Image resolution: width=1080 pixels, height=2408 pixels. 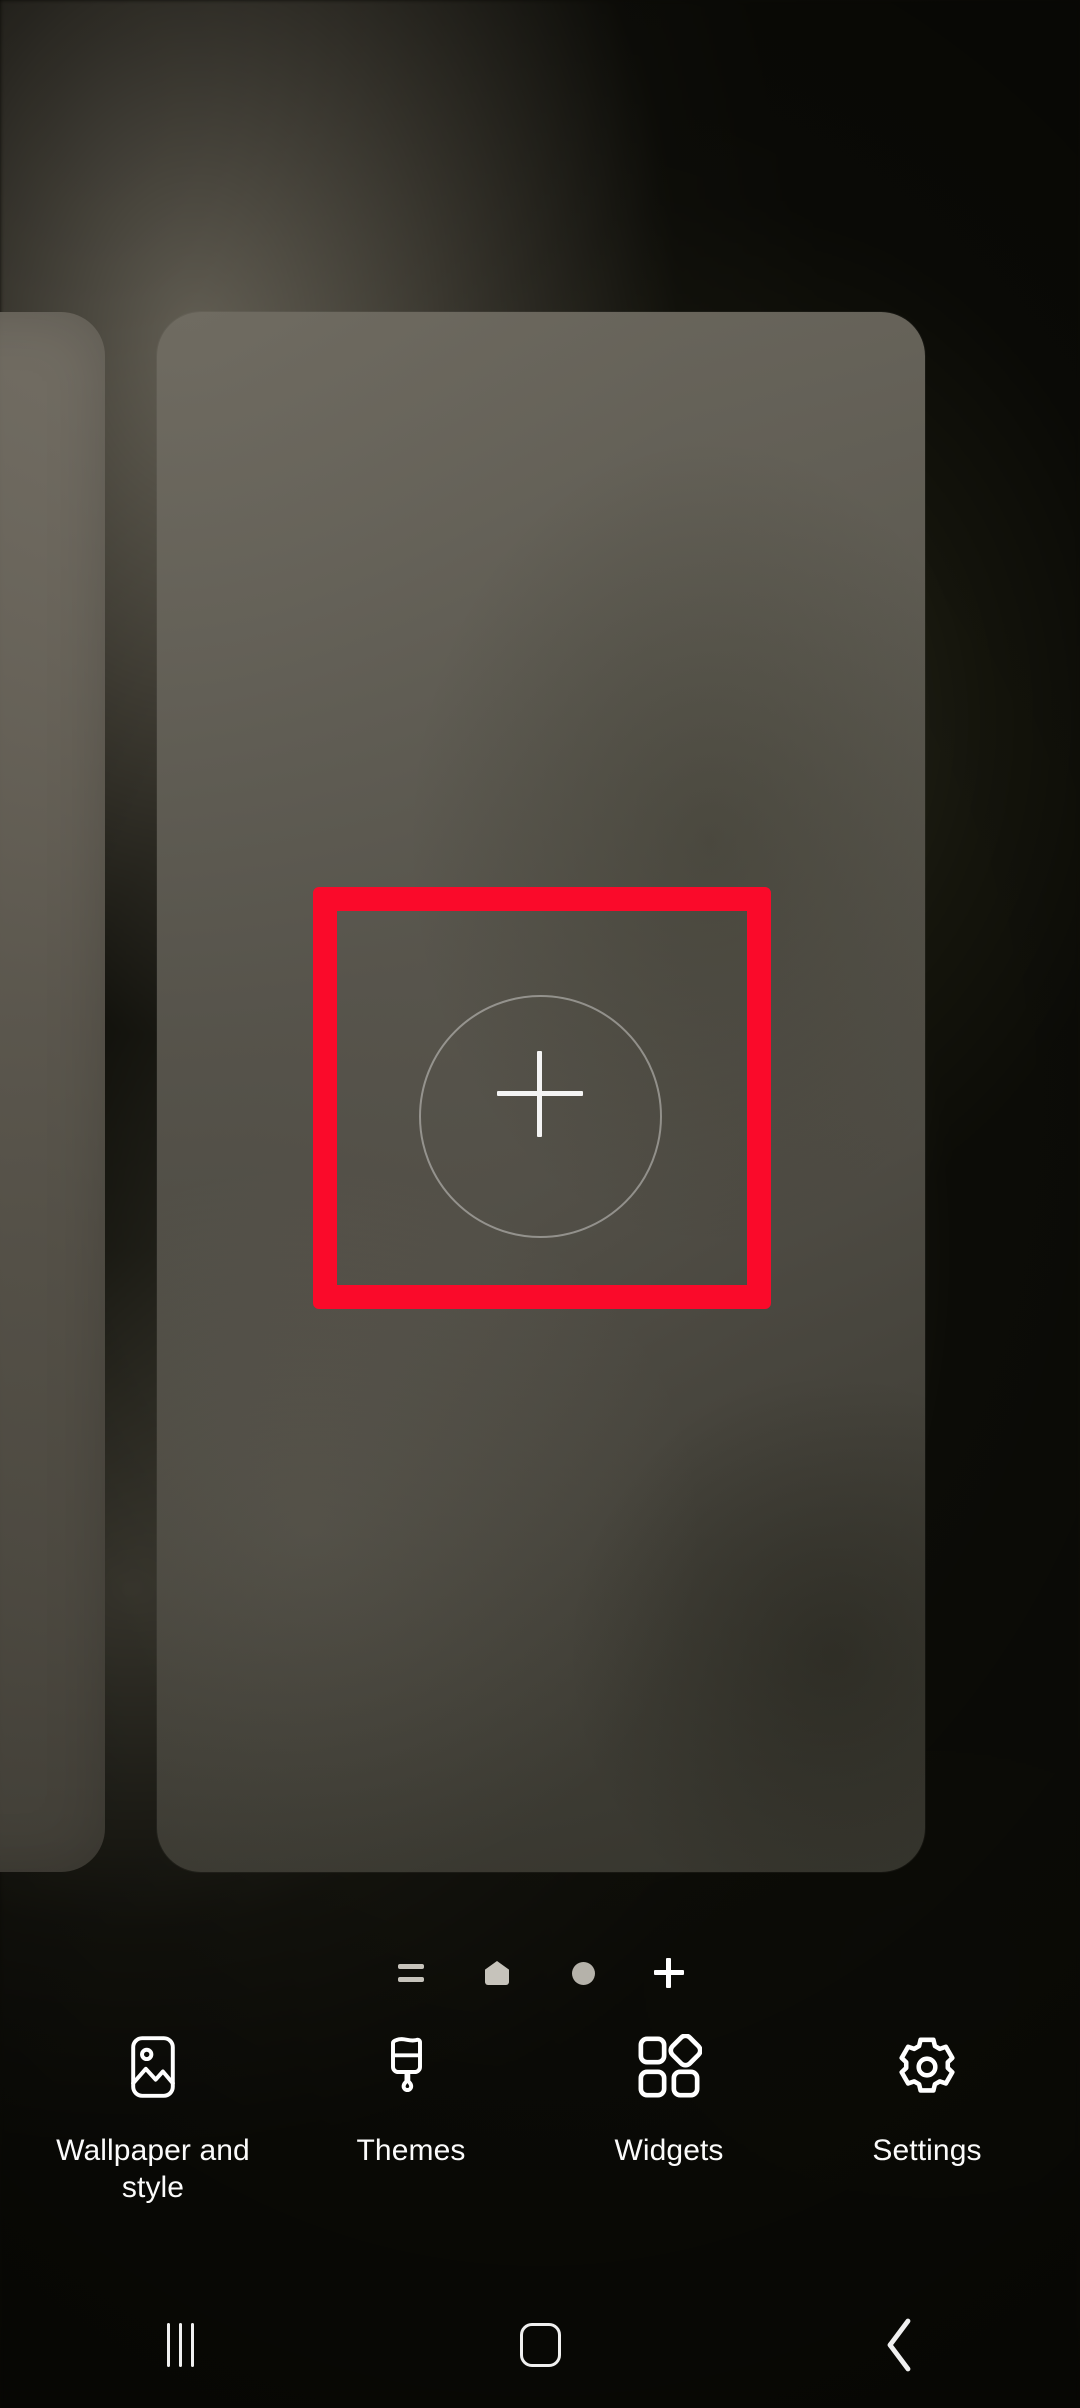 I want to click on image-icon, so click(x=153, y=2067).